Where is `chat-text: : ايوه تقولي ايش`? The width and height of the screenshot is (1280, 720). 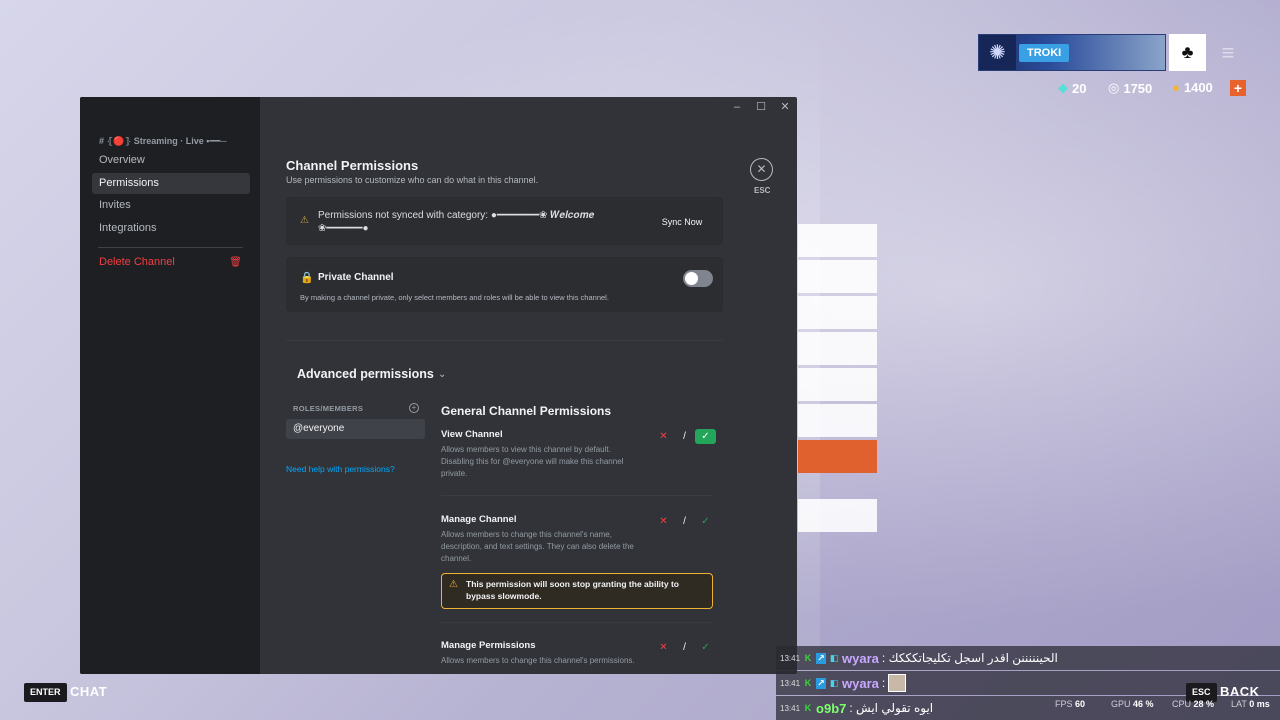 chat-text: : ايوه تقولي ايش is located at coordinates (891, 708).